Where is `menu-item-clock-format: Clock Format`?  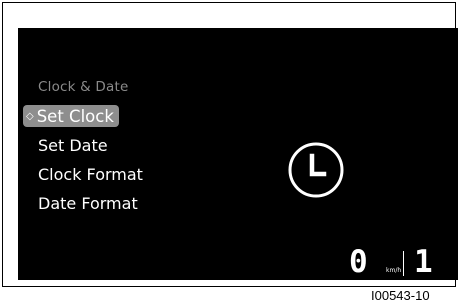 menu-item-clock-format: Clock Format is located at coordinates (90, 174).